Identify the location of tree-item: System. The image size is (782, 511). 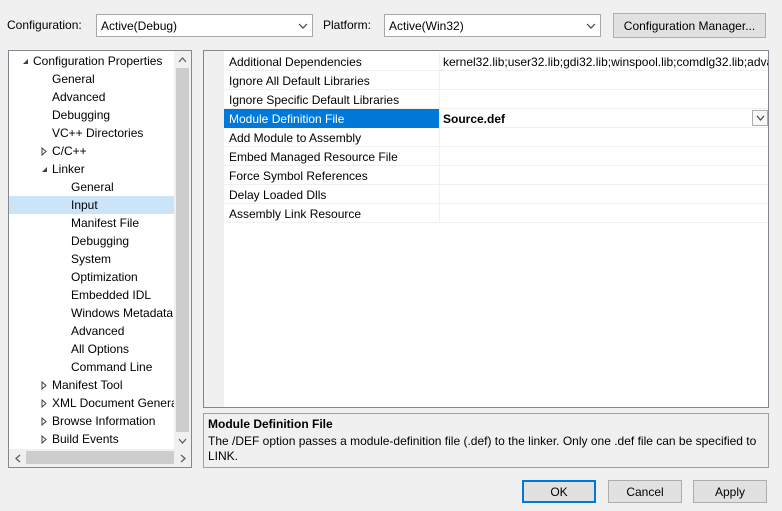
(92, 259).